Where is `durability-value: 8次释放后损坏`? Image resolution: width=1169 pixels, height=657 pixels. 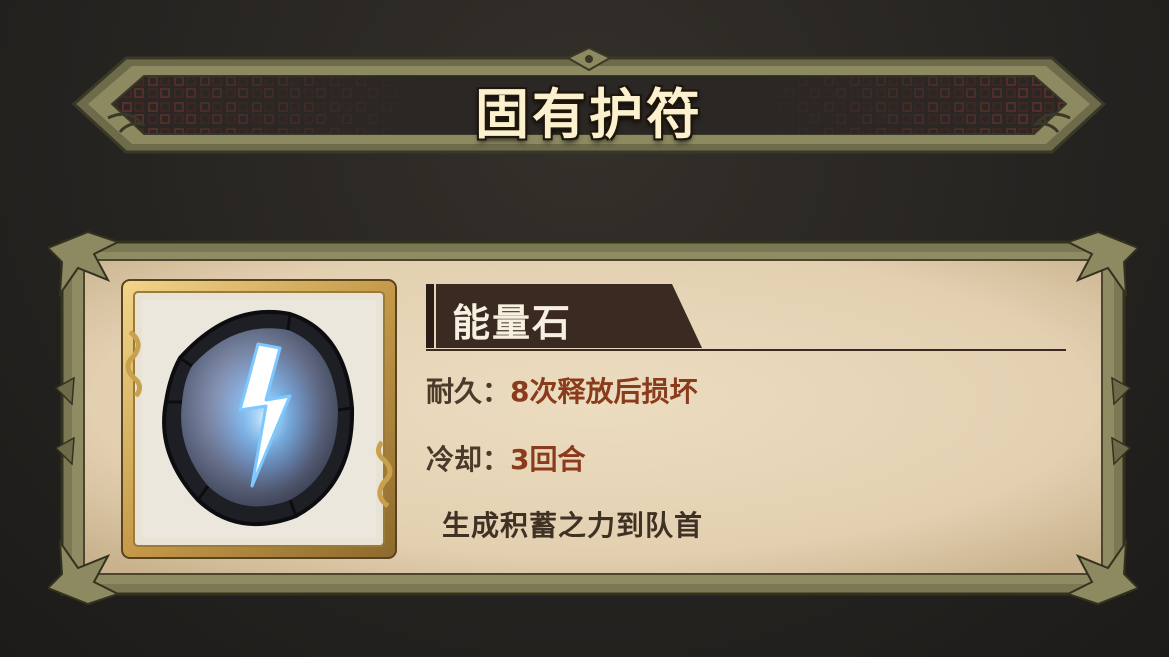 durability-value: 8次释放后损坏 is located at coordinates (604, 391).